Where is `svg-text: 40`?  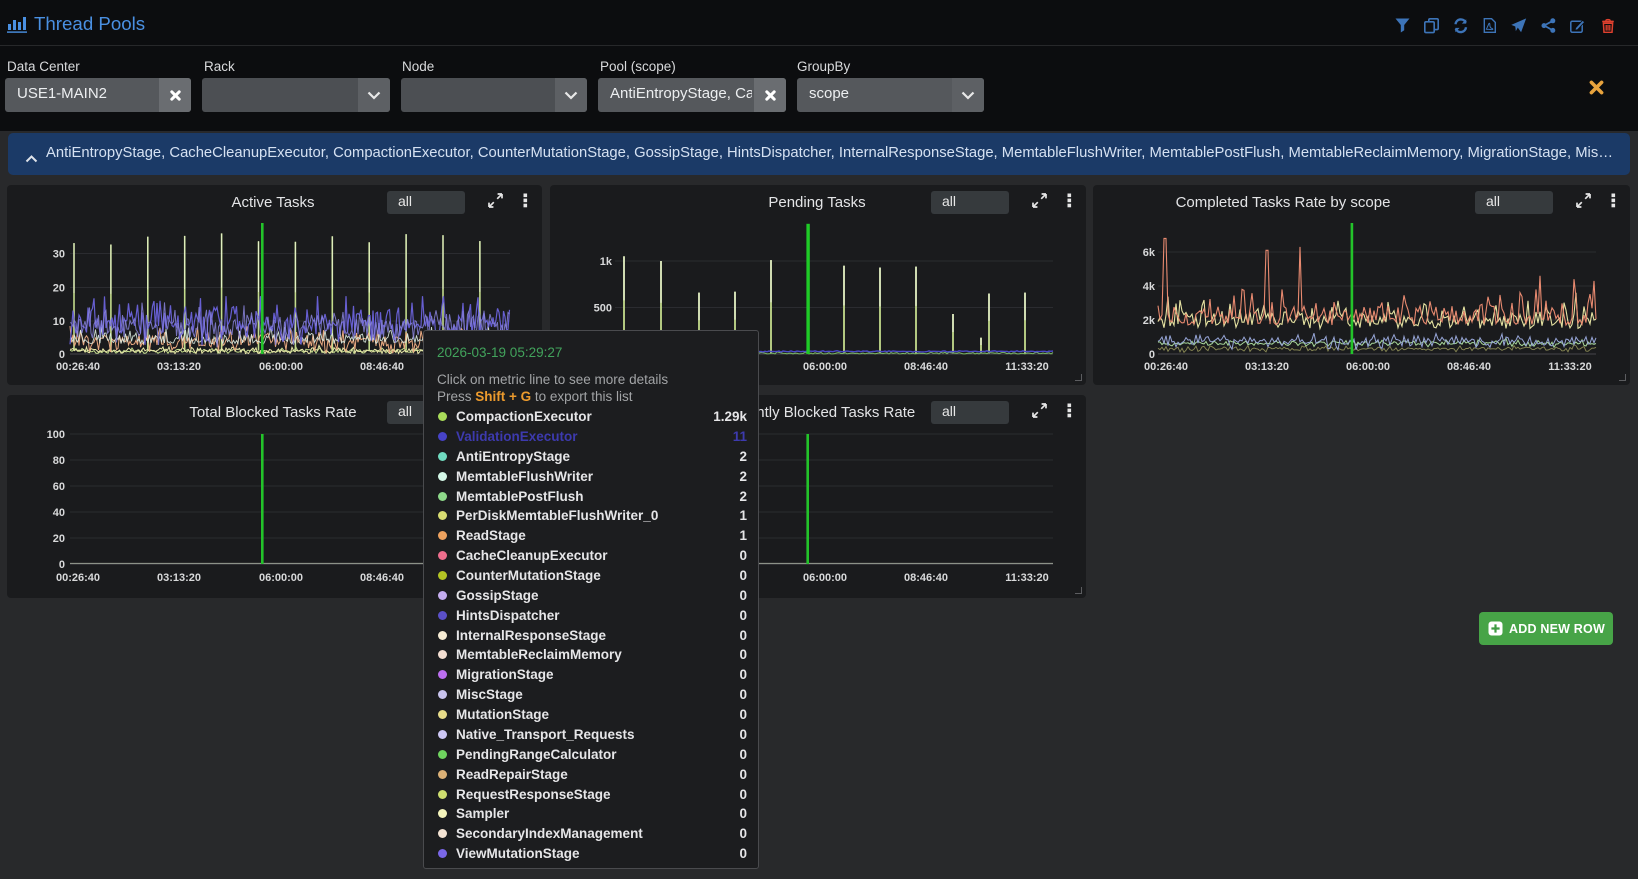
svg-text: 40 is located at coordinates (59, 513).